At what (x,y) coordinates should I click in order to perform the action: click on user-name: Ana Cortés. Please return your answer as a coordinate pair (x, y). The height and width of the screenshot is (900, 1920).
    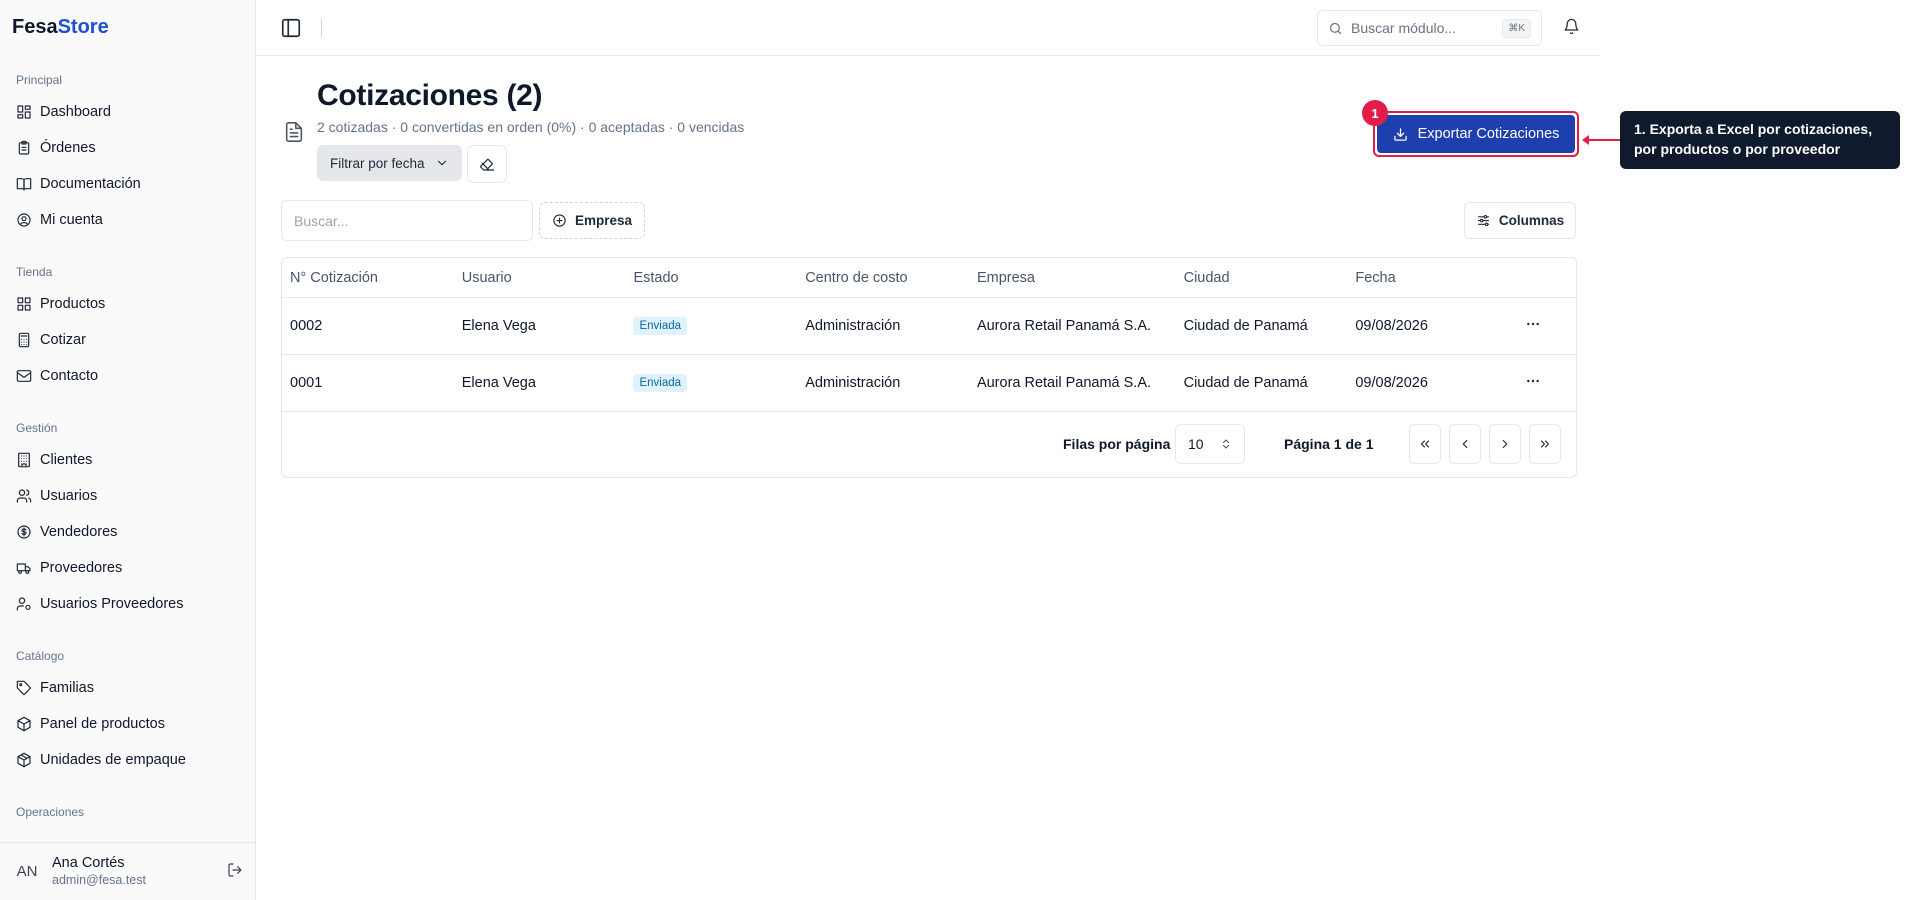
    Looking at the image, I should click on (88, 862).